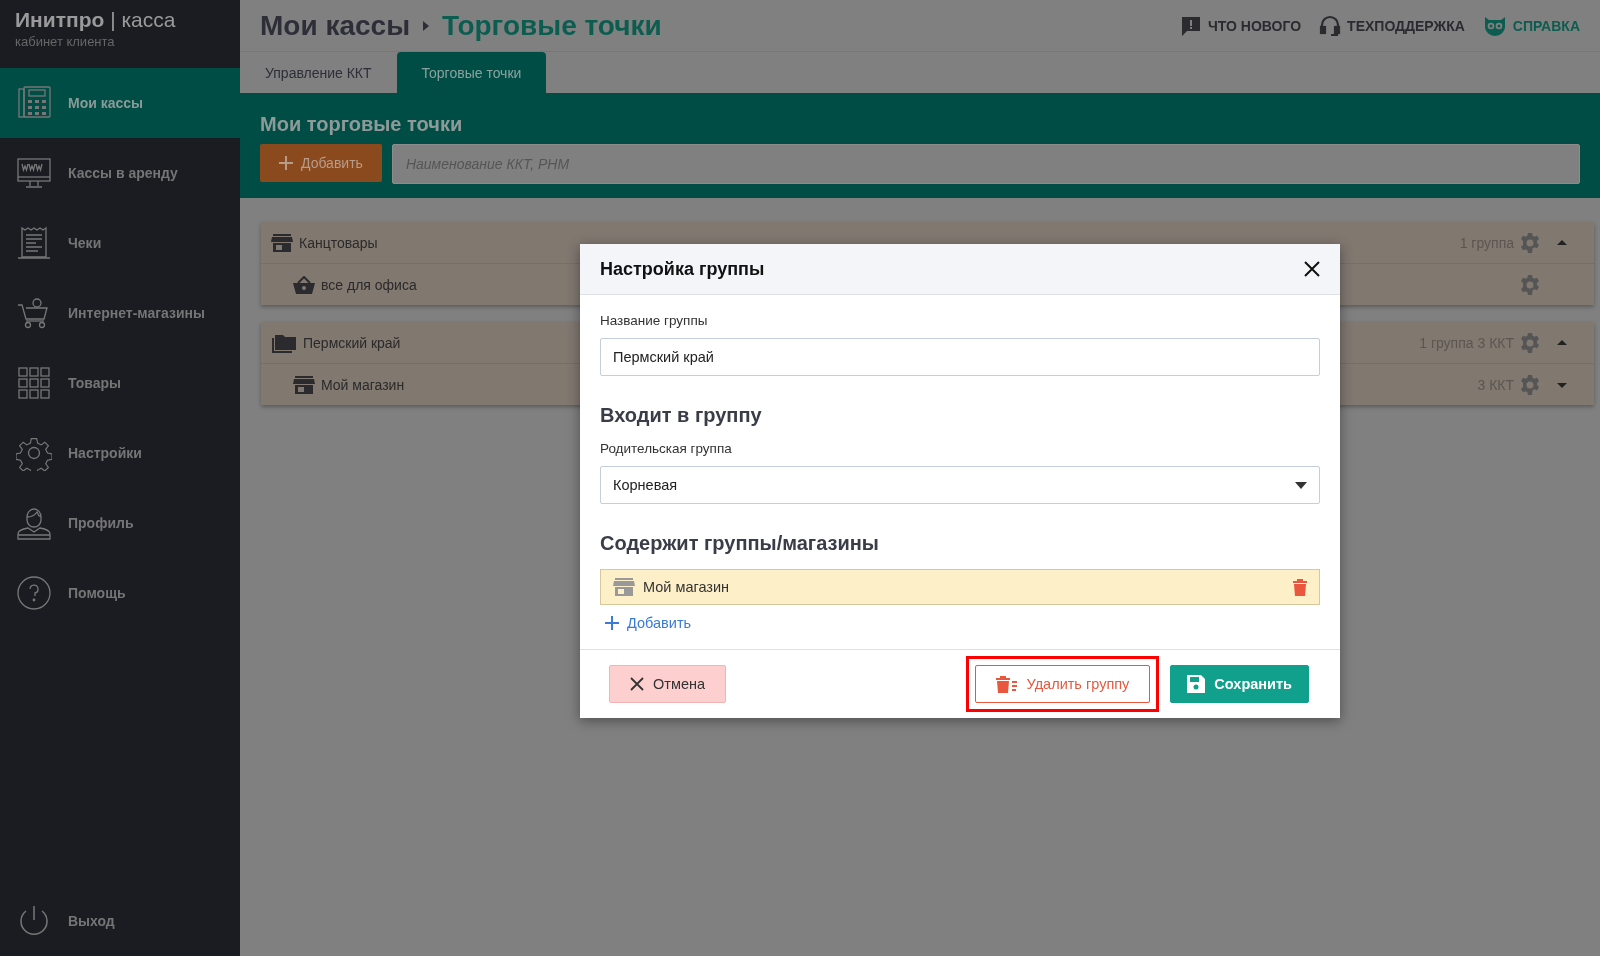 The width and height of the screenshot is (1600, 956). I want to click on tab: Торговые точки, so click(471, 72).